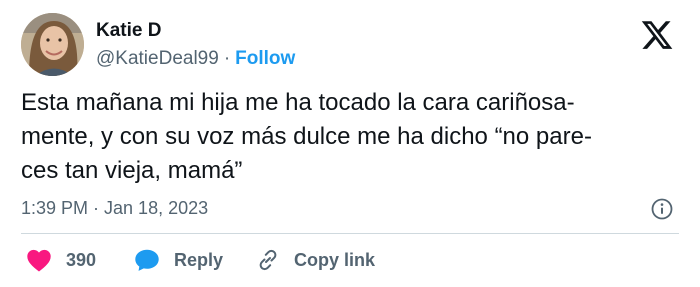 Image resolution: width=700 pixels, height=287 pixels. Describe the element at coordinates (128, 31) in the screenshot. I see `display-name: Katie D` at that location.